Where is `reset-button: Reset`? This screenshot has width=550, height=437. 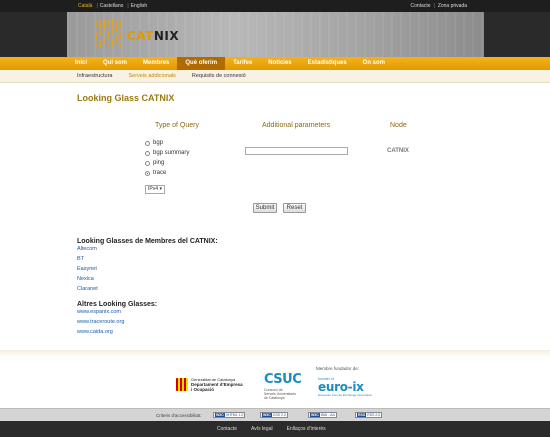
reset-button: Reset is located at coordinates (294, 208).